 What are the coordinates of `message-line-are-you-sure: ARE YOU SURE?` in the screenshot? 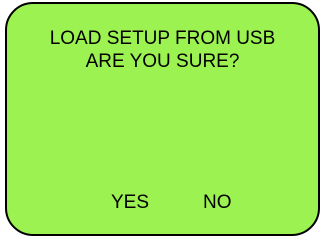 It's located at (162, 61).